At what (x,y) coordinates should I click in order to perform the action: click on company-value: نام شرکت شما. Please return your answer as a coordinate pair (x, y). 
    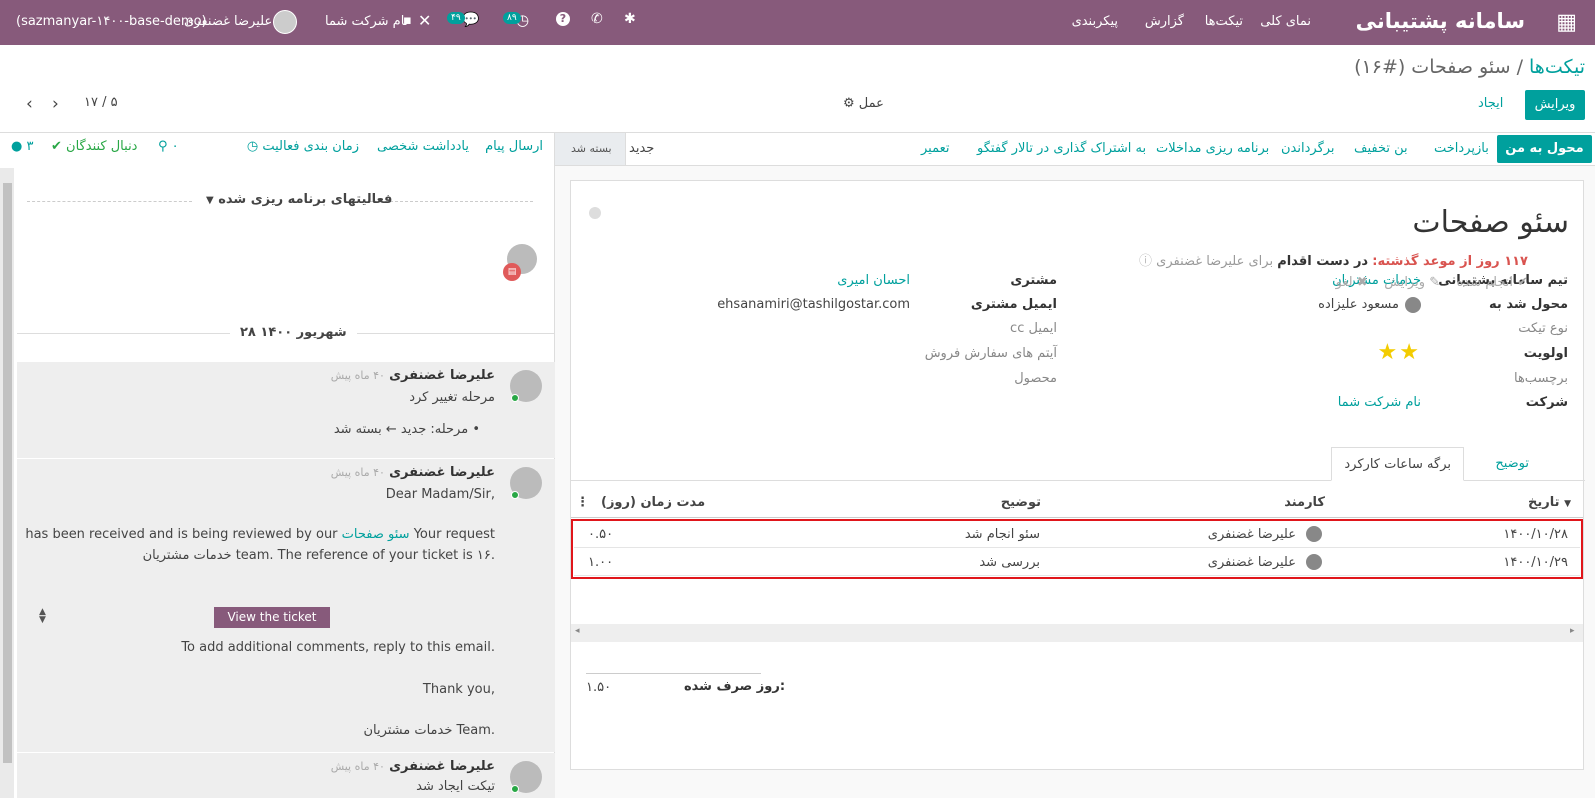
    Looking at the image, I should click on (1379, 402).